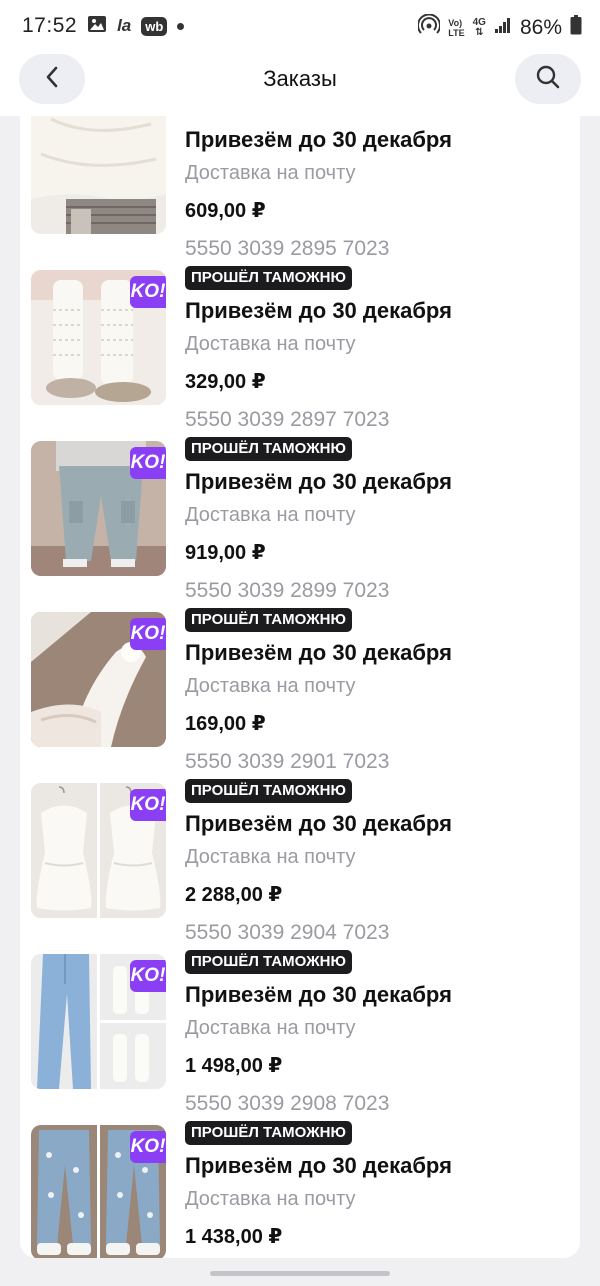 The height and width of the screenshot is (1286, 600). Describe the element at coordinates (300, 1273) in the screenshot. I see `home-indicator` at that location.